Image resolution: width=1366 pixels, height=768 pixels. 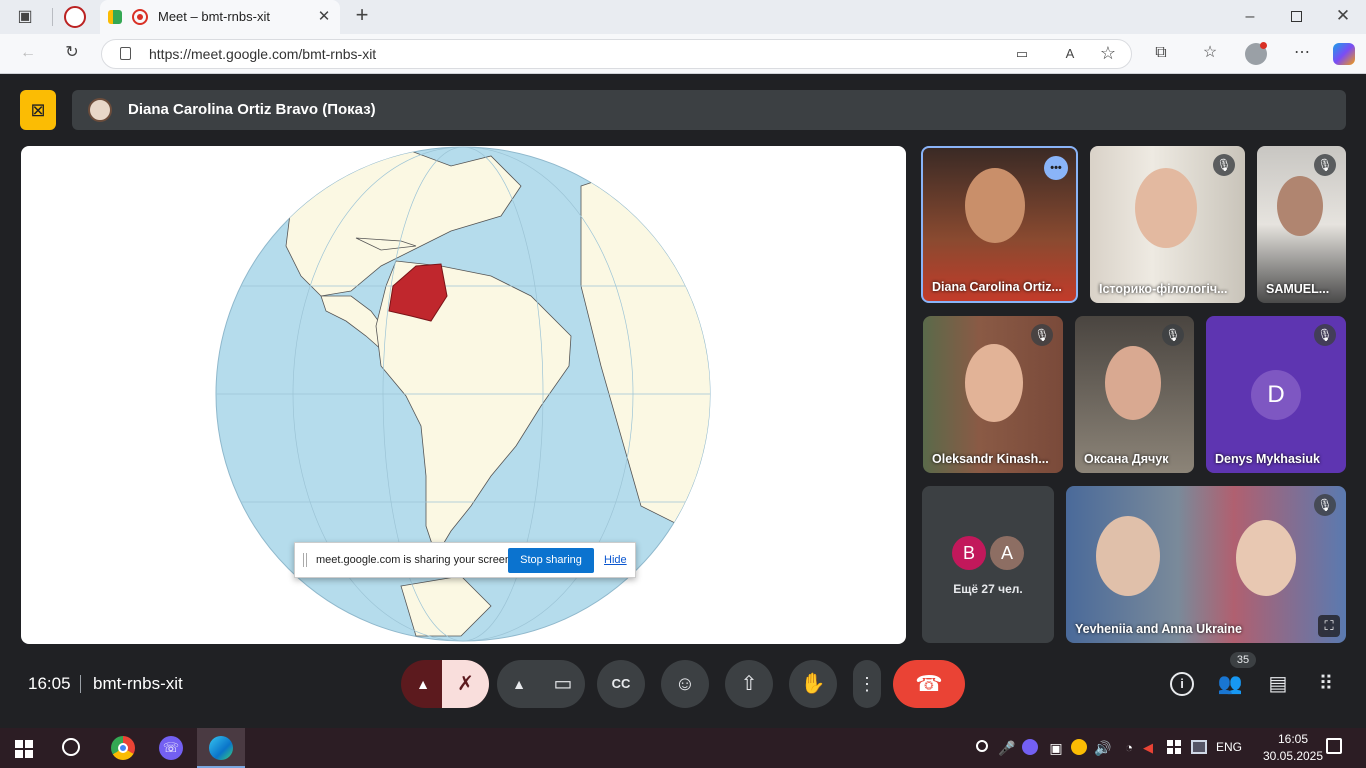 What do you see at coordinates (621, 684) in the screenshot?
I see `captions-button: CC` at bounding box center [621, 684].